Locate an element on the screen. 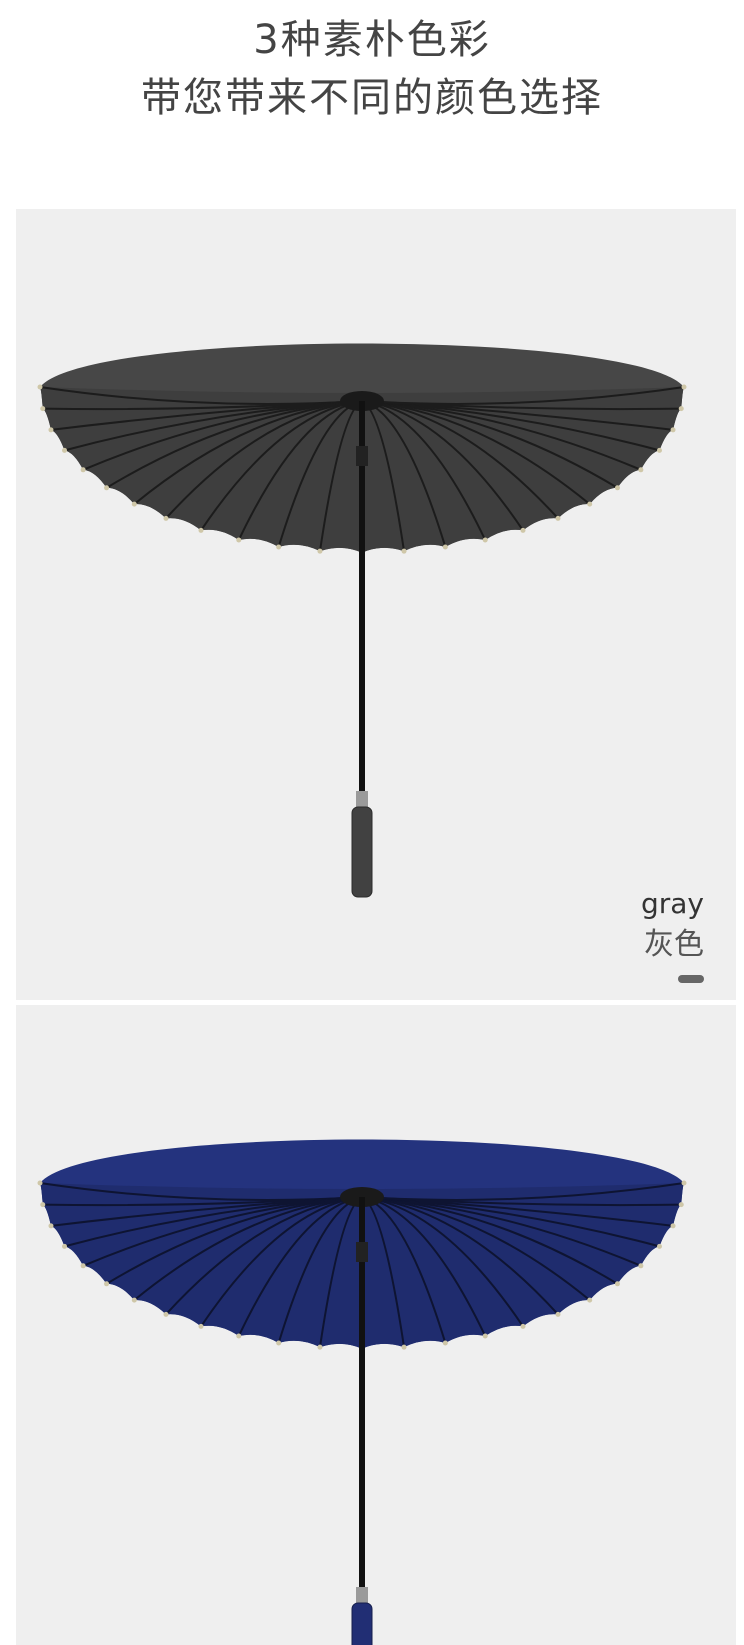  page-header: 3种素朴色彩 带您带来不同的颜色选择 is located at coordinates (372, 105).